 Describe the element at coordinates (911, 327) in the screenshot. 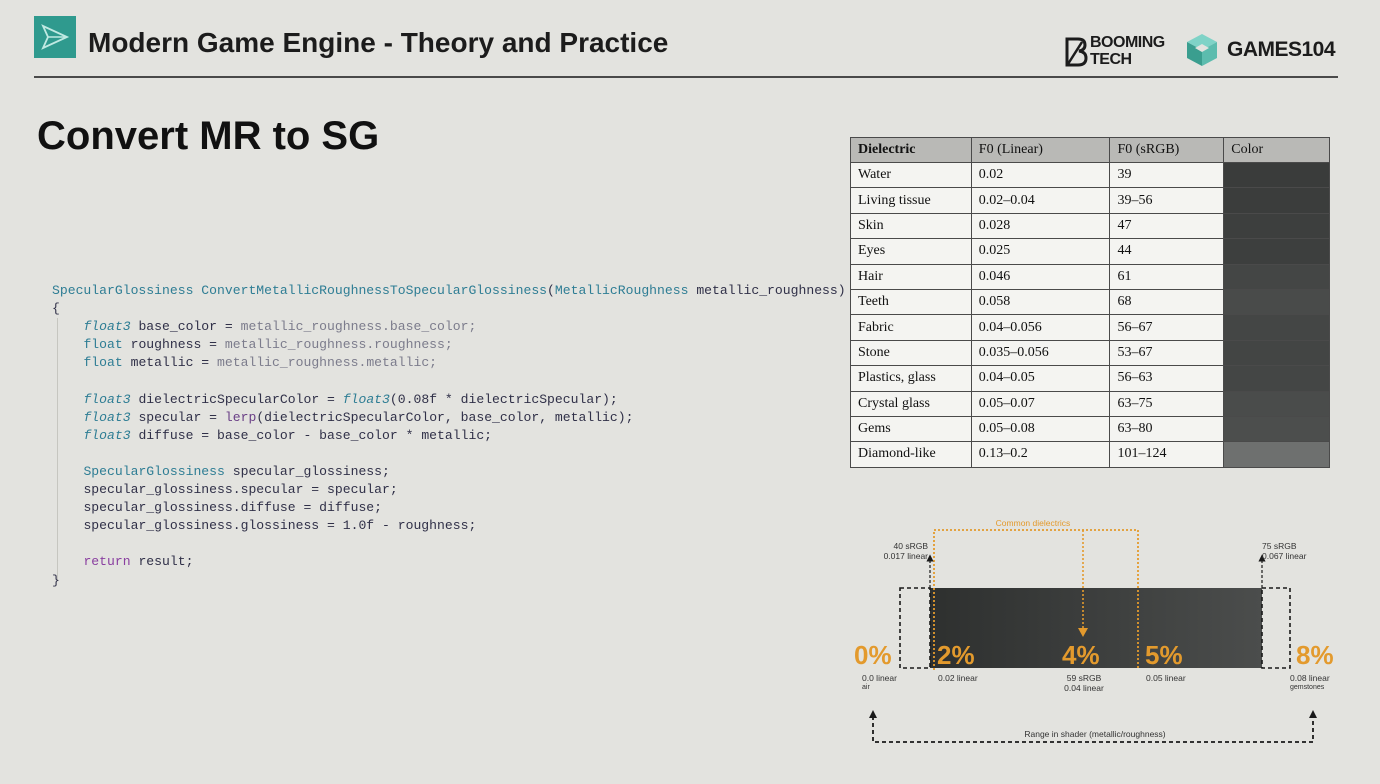

I see `cell-dielectric: Fabric` at that location.